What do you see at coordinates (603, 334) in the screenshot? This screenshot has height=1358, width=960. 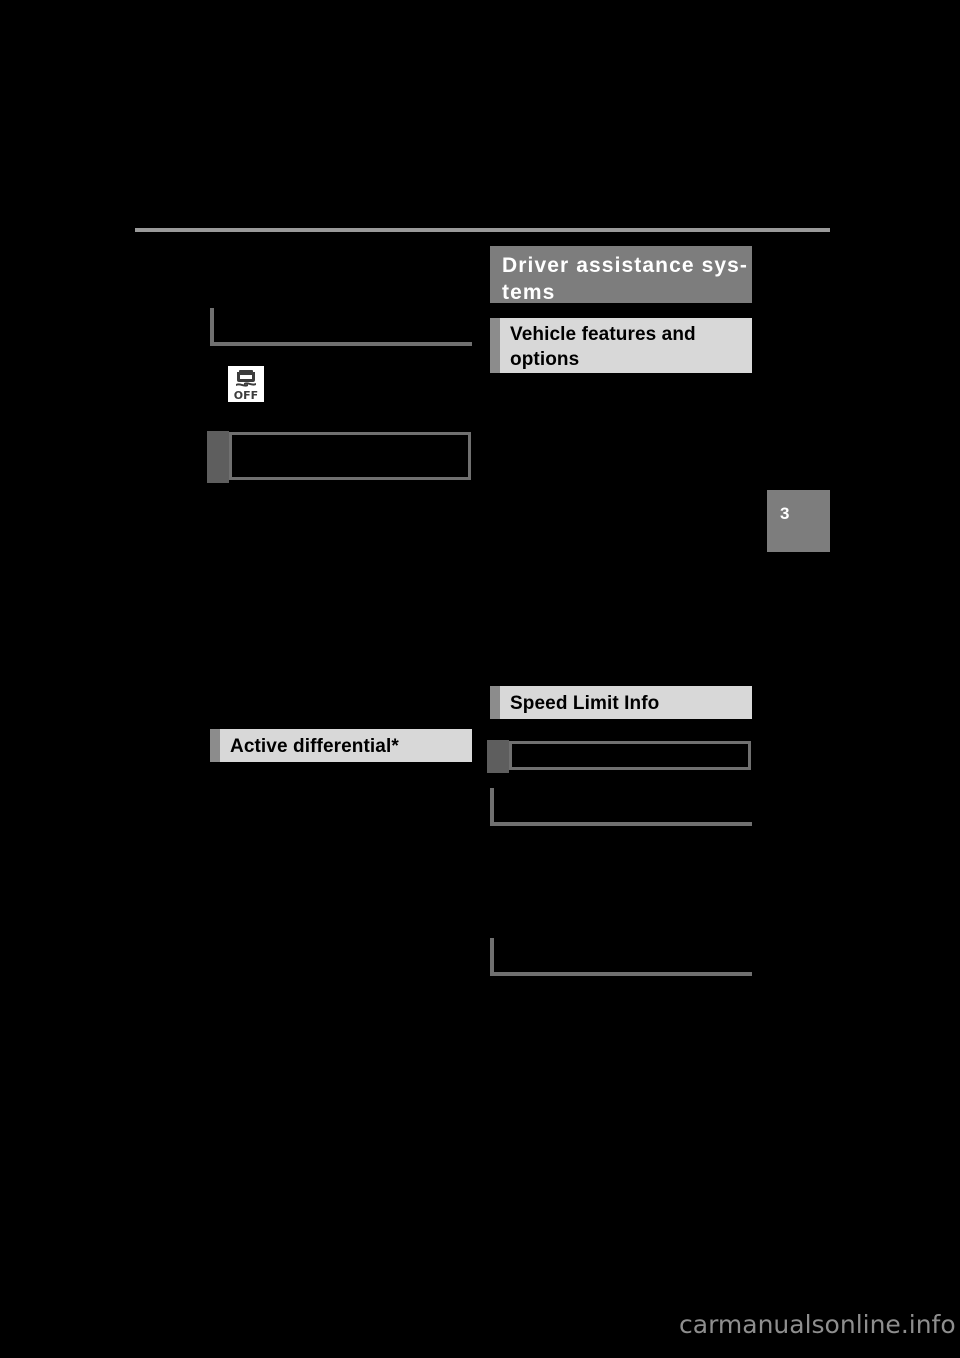 I see `section-heading-line-1: Vehicle features and` at bounding box center [603, 334].